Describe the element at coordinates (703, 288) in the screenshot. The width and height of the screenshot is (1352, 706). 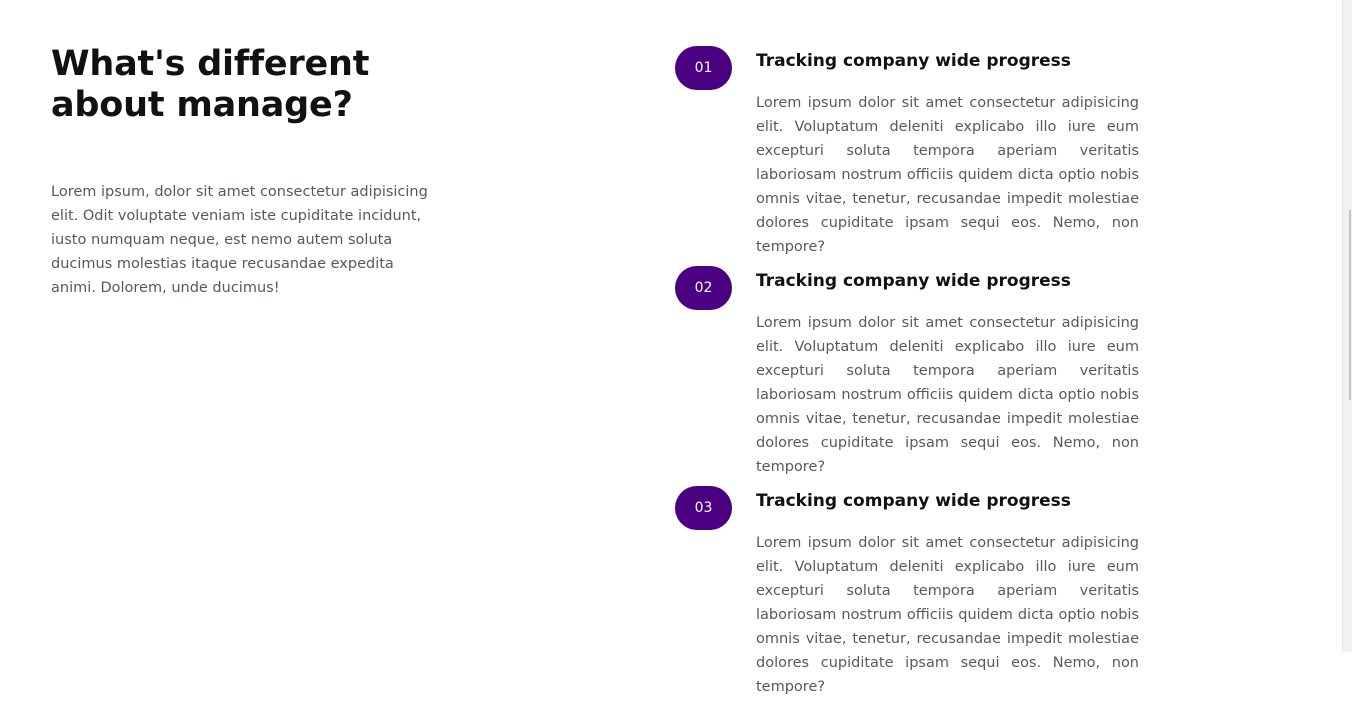
I see `step-number-badge: 02` at that location.